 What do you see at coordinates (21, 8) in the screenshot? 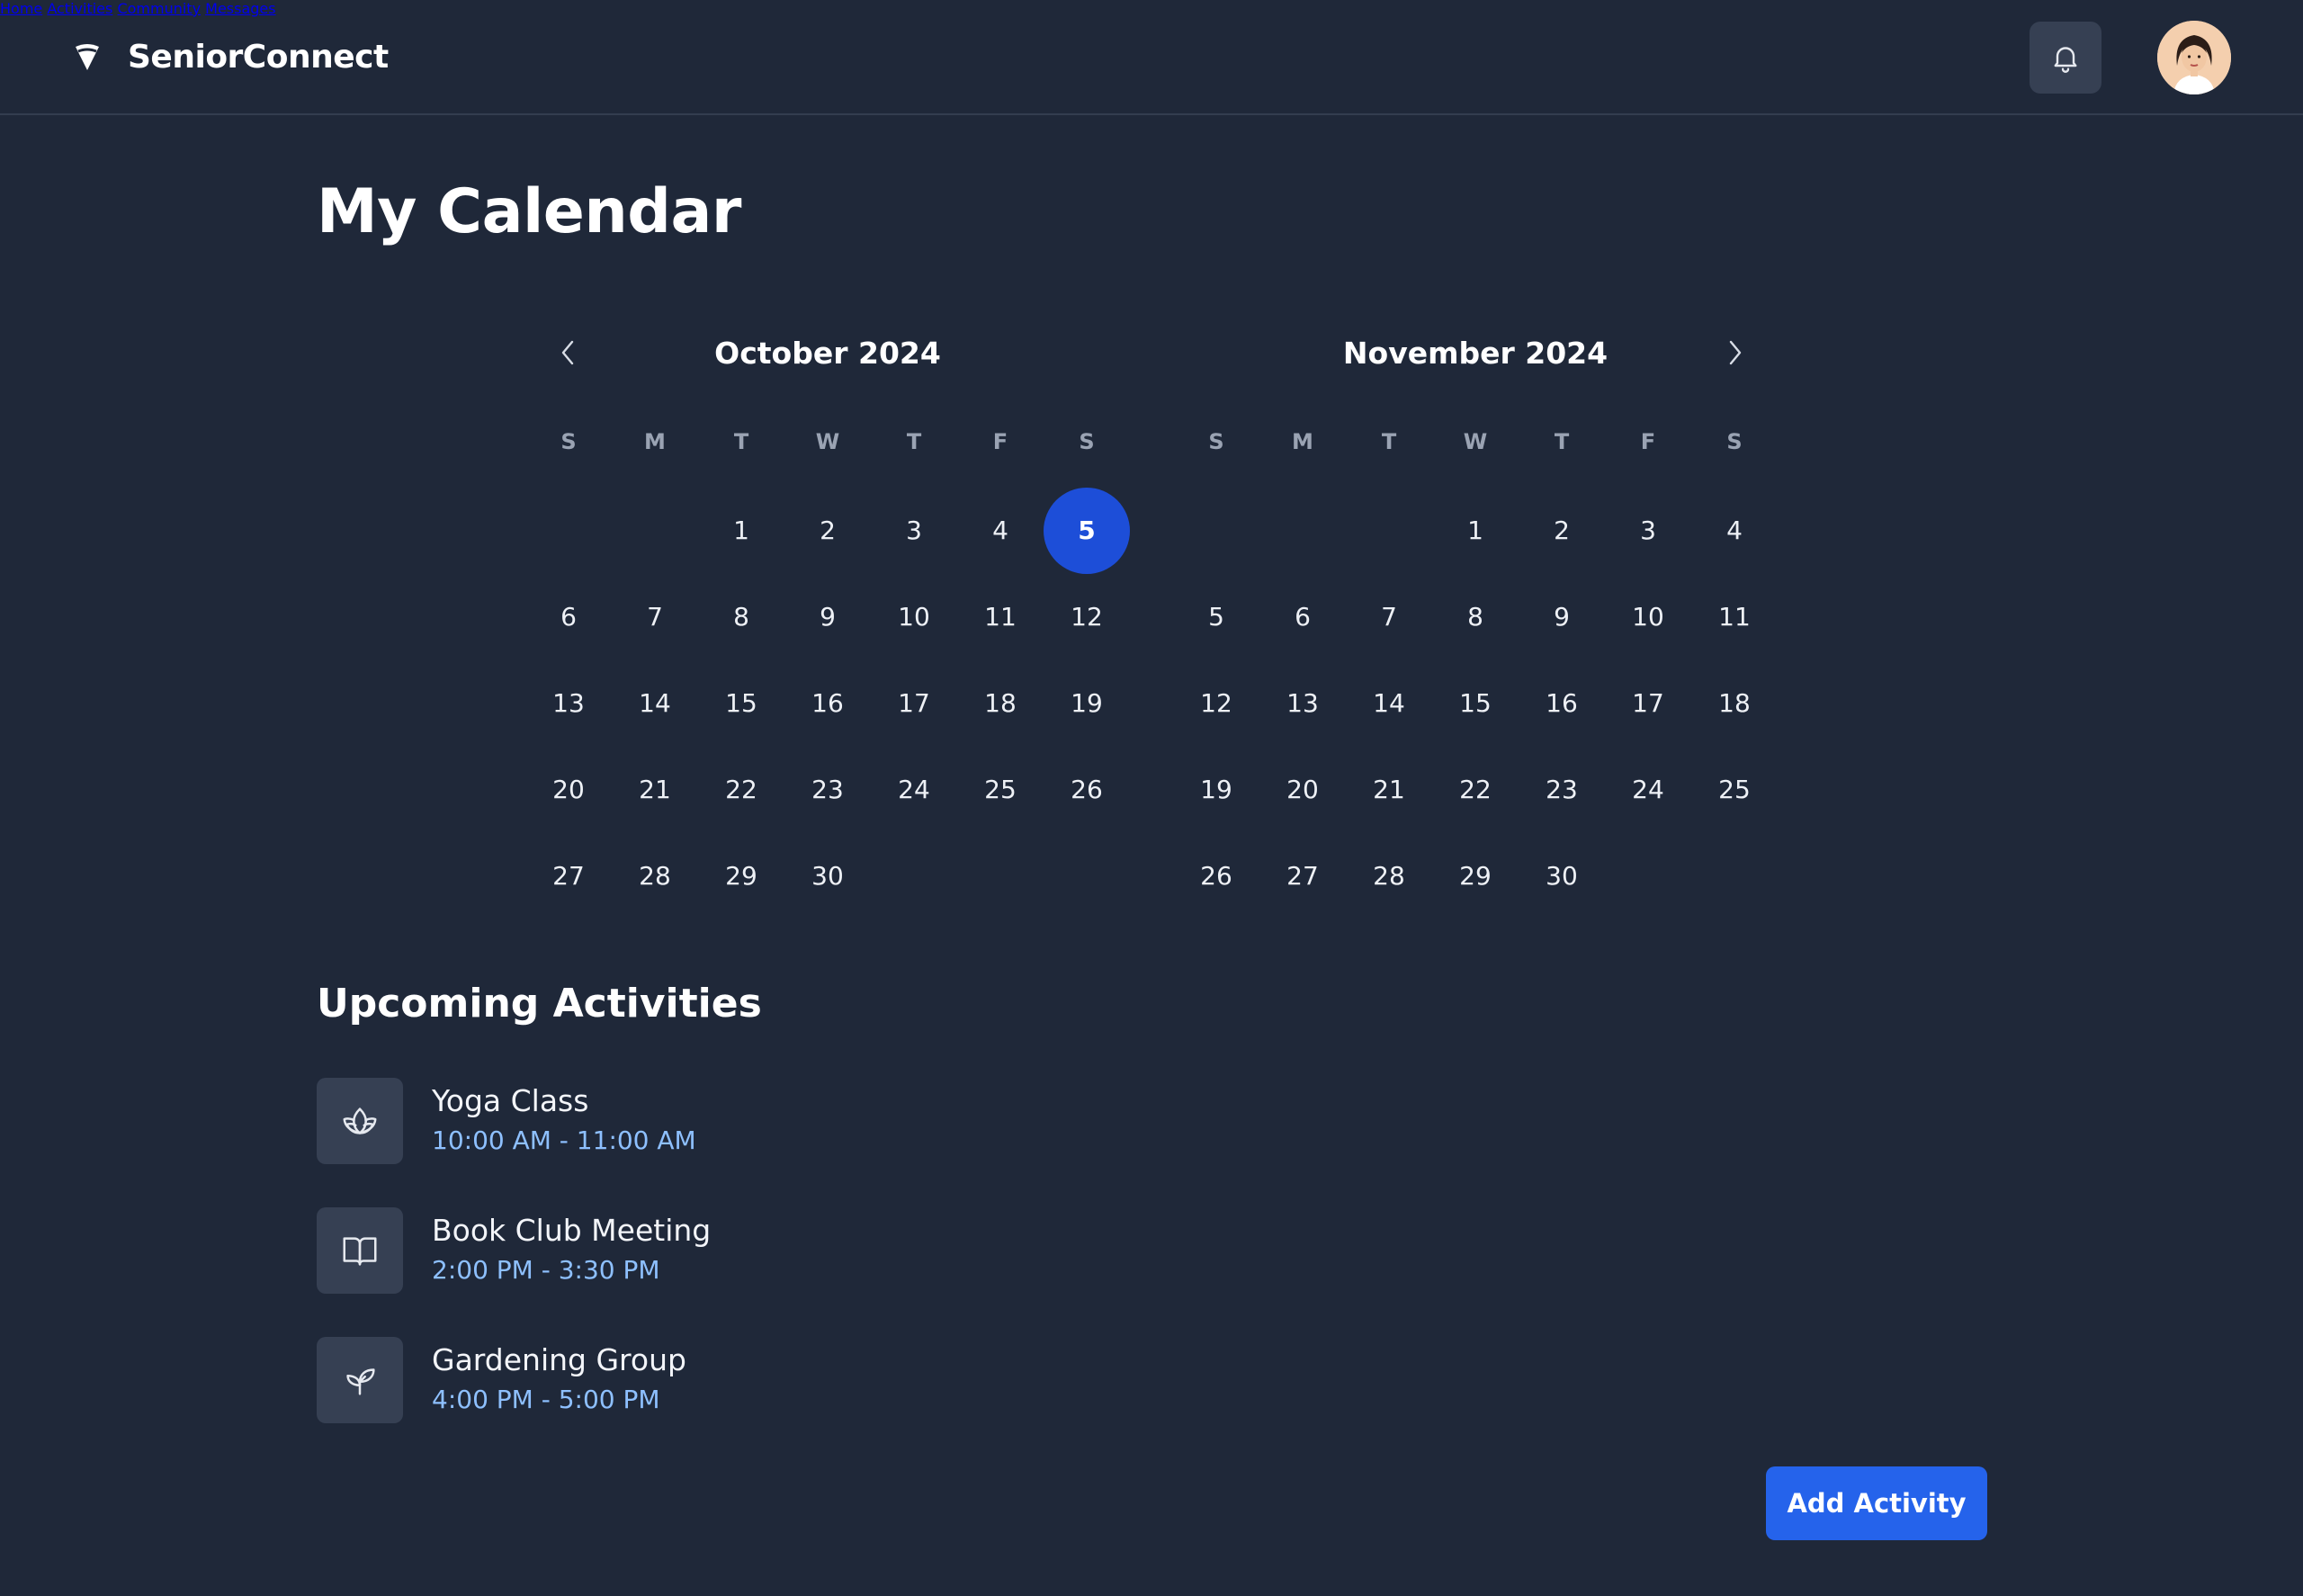
I see `nav-home-link: Home` at bounding box center [21, 8].